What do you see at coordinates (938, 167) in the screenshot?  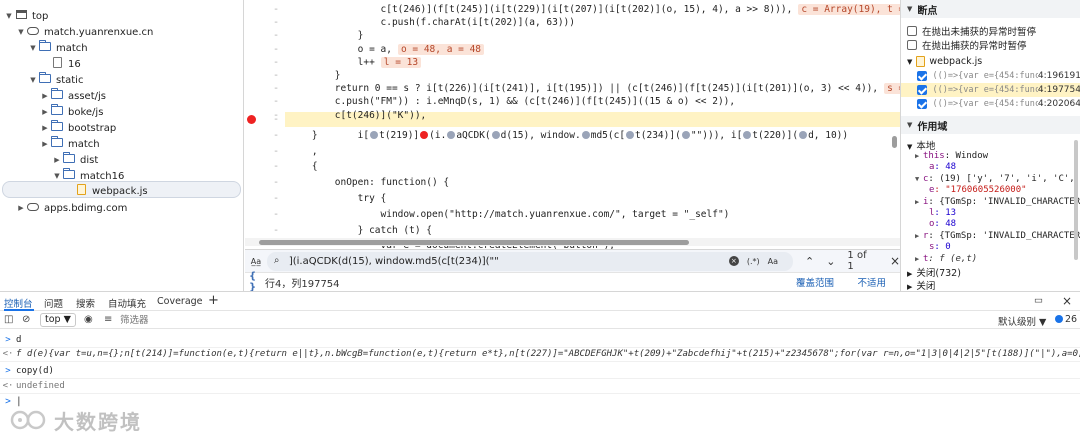 I see `scope-variable-row: a: 48` at bounding box center [938, 167].